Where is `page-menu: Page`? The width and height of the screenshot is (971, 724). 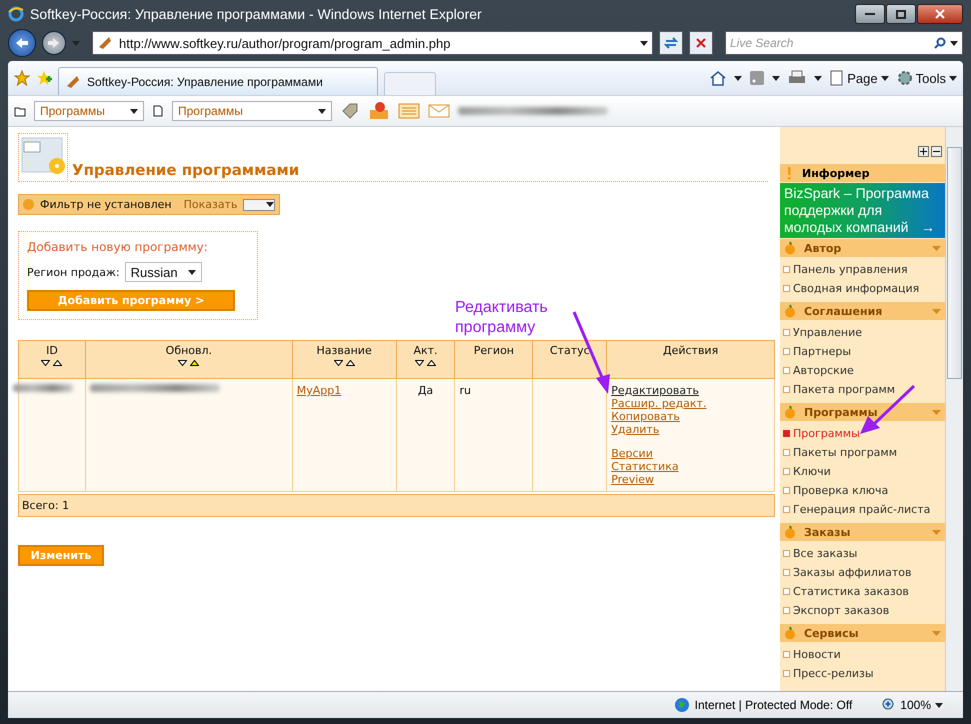
page-menu: Page is located at coordinates (859, 78).